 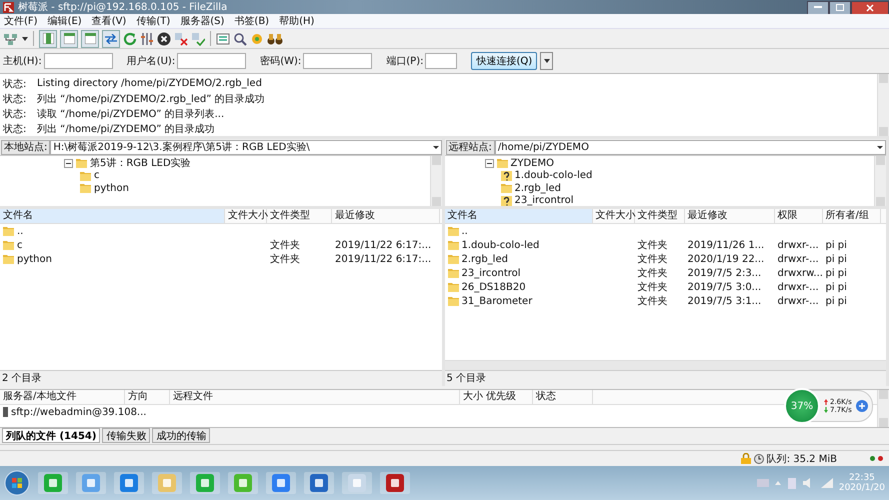 I want to click on column-header: 服务器/本地文件, so click(x=62, y=397).